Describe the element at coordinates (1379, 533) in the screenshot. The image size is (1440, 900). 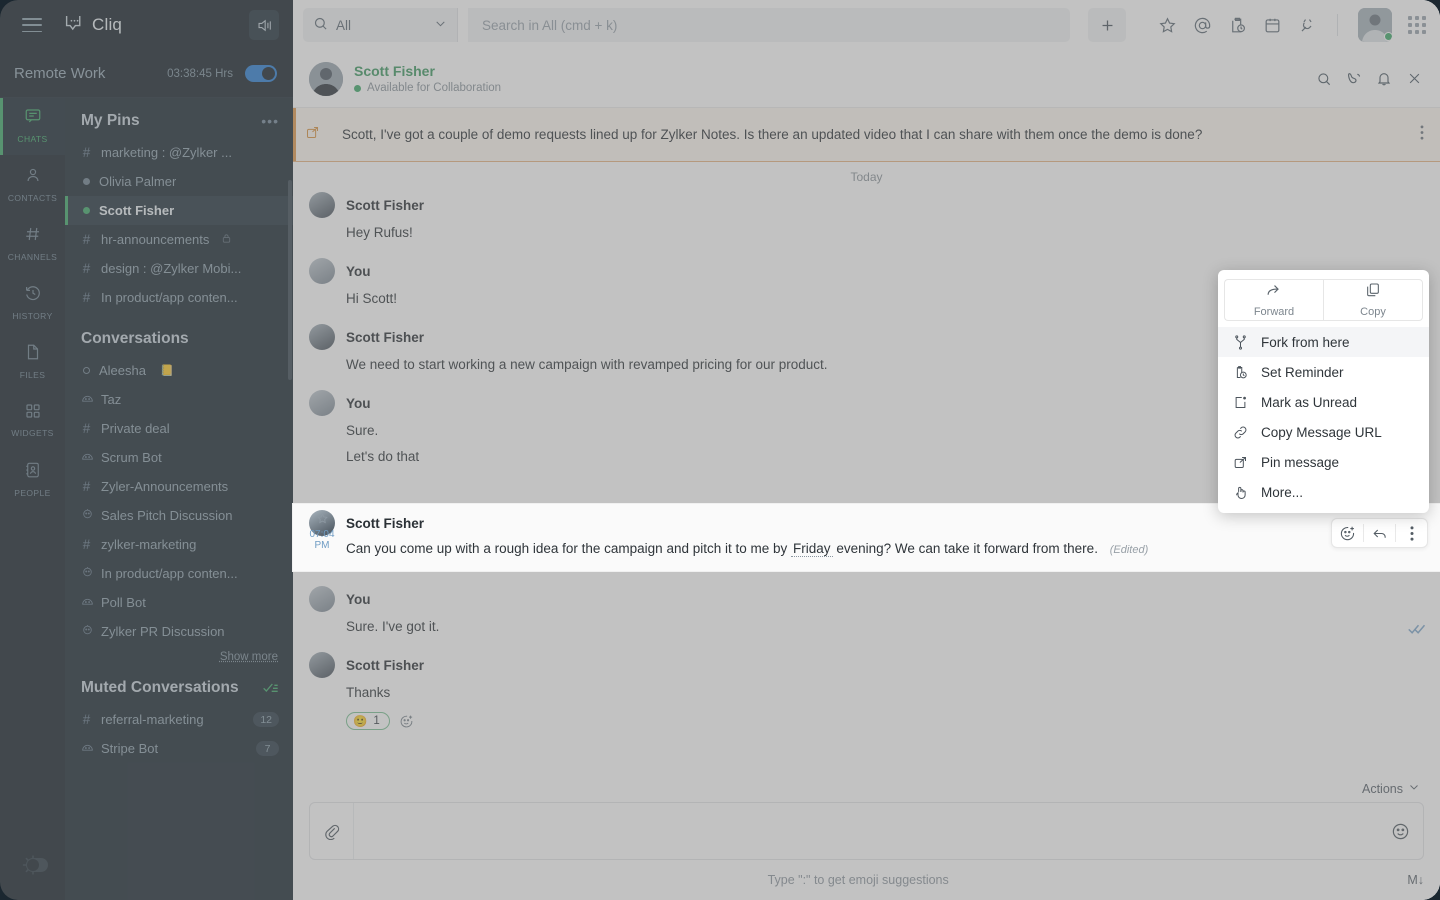
I see `reply-icon` at that location.